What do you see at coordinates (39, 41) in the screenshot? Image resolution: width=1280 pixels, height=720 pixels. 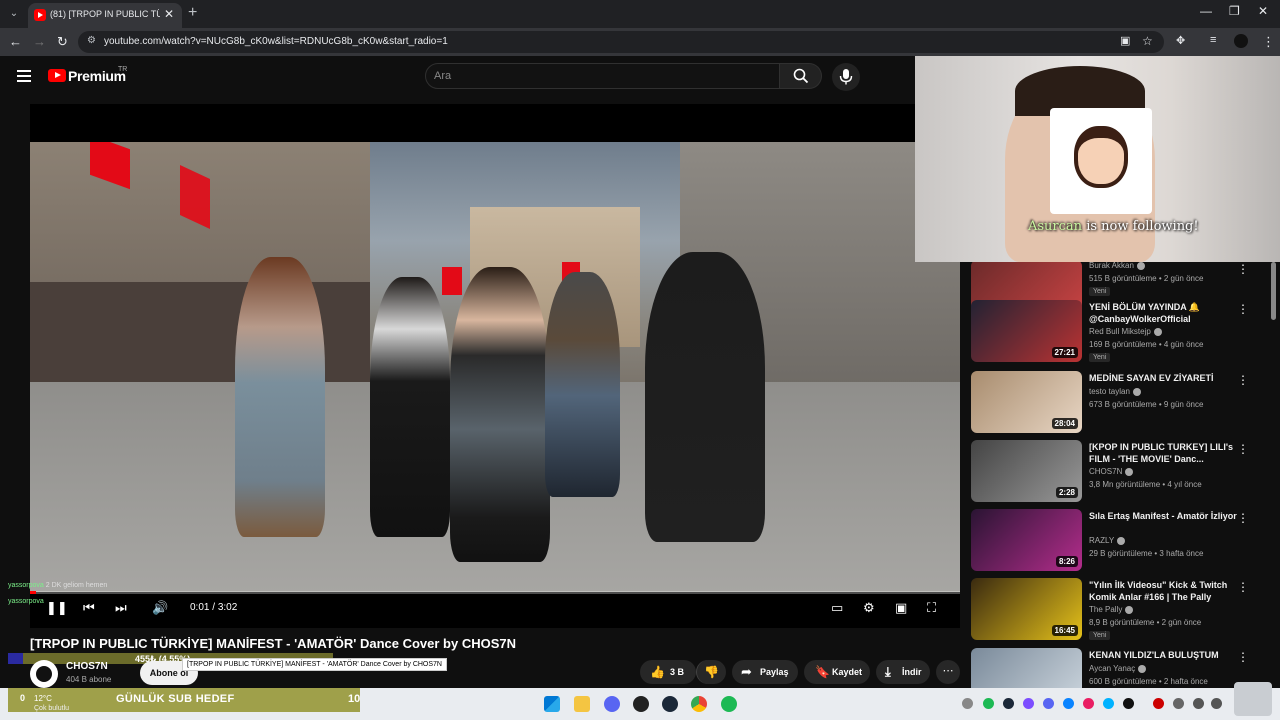 I see `forward-icon: →` at bounding box center [39, 41].